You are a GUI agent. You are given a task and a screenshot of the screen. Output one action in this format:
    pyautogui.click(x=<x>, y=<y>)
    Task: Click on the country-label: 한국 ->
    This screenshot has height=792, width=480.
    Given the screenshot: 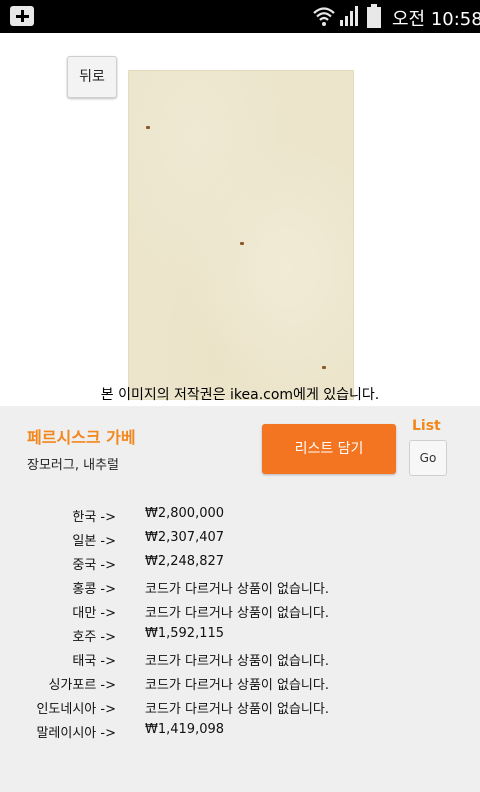 What is the action you would take?
    pyautogui.click(x=94, y=517)
    